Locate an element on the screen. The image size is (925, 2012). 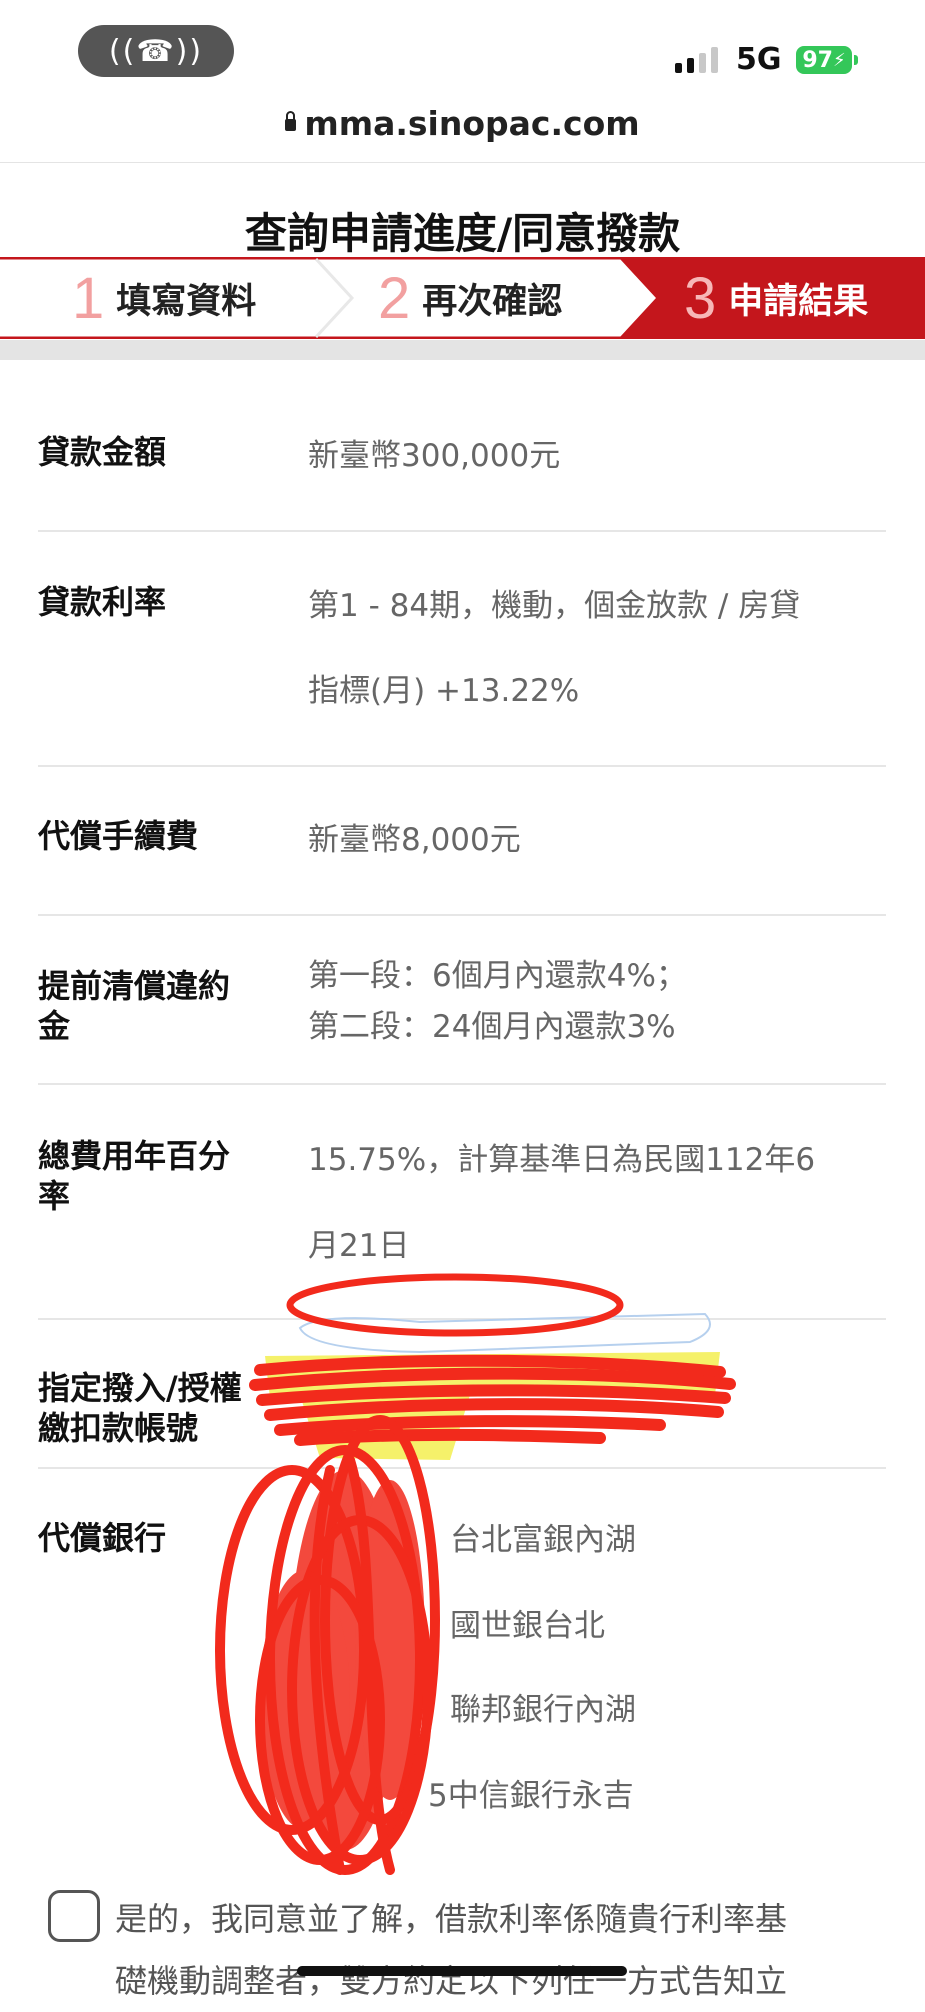
step-2-label: 再次確認 is located at coordinates (492, 301).